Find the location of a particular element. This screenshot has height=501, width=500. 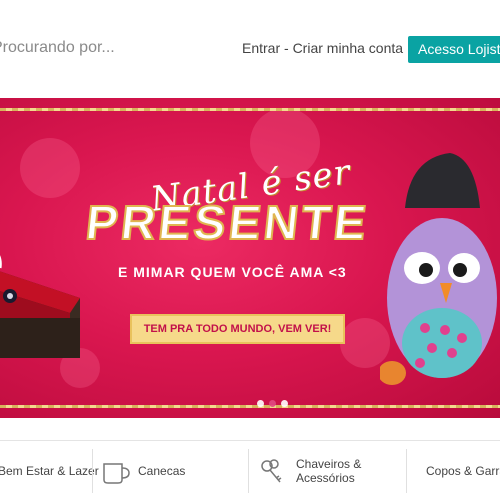

pool-table-image is located at coordinates (40, 306).